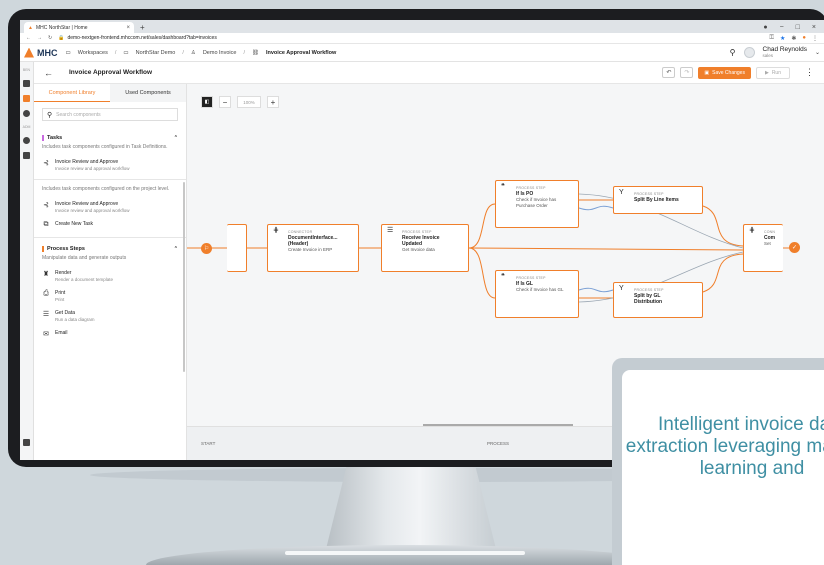 Image resolution: width=824 pixels, height=565 pixels. I want to click on search-icon: ⚲, so click(733, 52).